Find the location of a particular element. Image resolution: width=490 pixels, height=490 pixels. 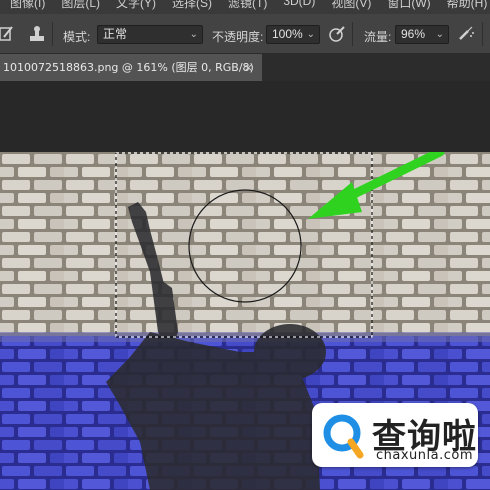

opacity-field: 100% ⌄ is located at coordinates (293, 34).